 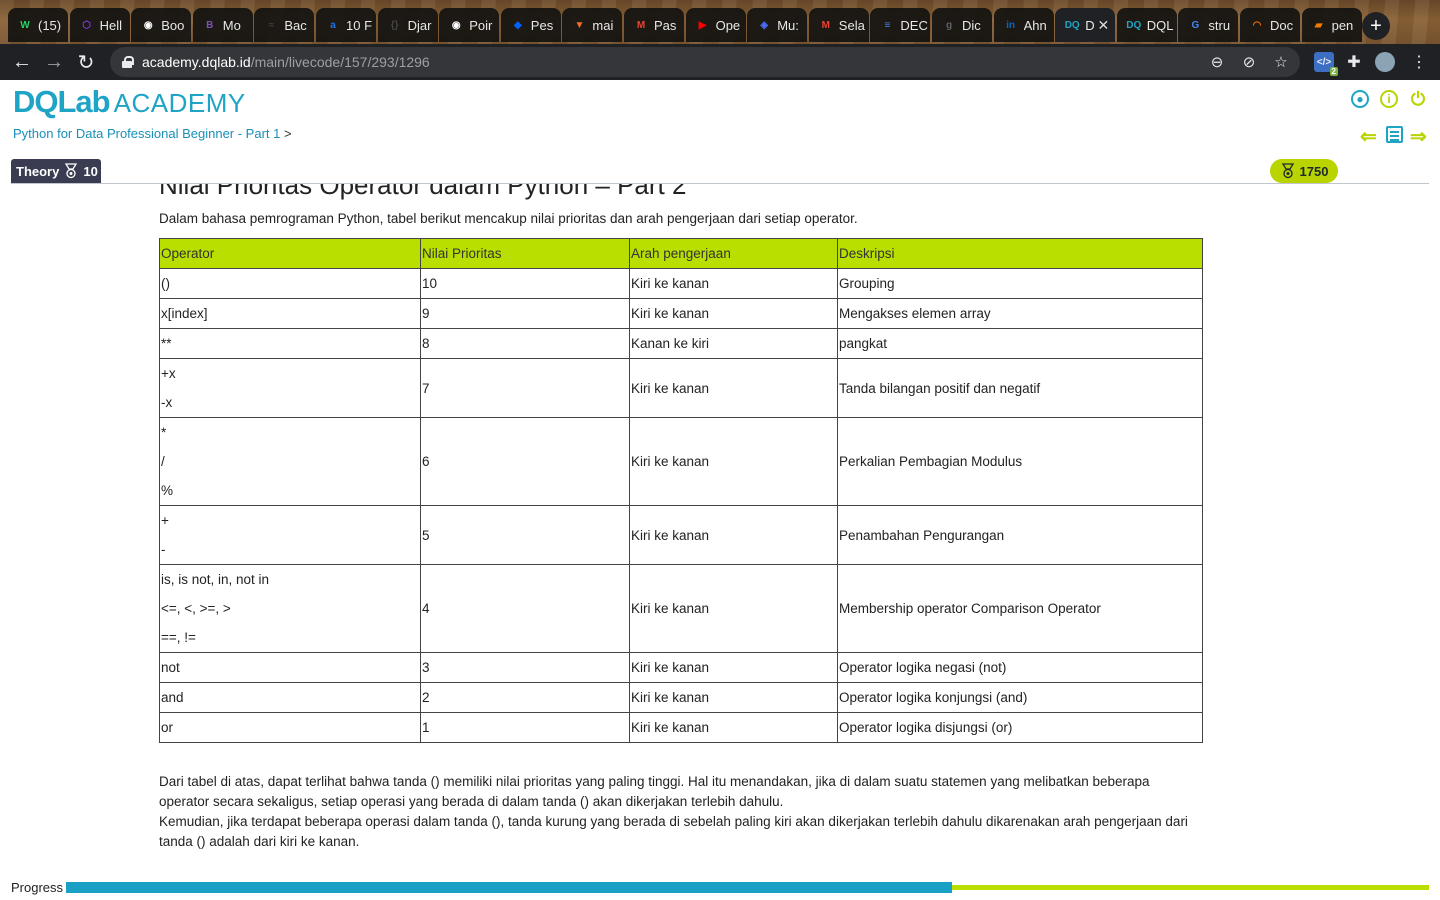 I want to click on close-tab-icon: ✕, so click(x=1103, y=25).